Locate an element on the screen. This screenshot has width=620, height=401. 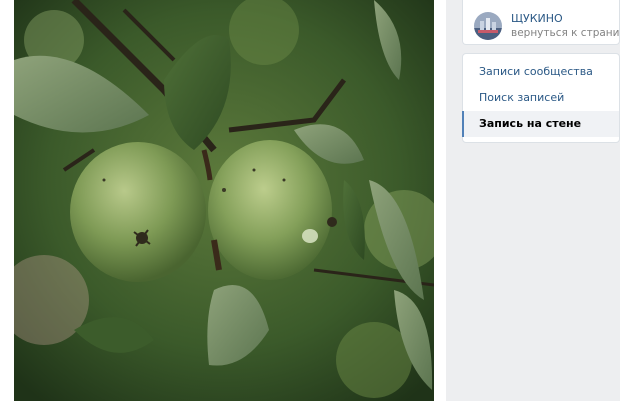
menu-item-search-posts: Поиск записей is located at coordinates (541, 98).